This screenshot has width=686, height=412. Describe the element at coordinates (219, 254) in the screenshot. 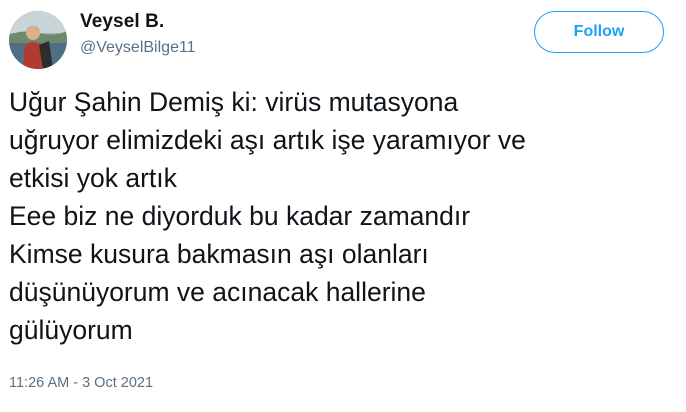

I see `tweet-line: Kimse kusura bakmasın aşı olanları` at that location.